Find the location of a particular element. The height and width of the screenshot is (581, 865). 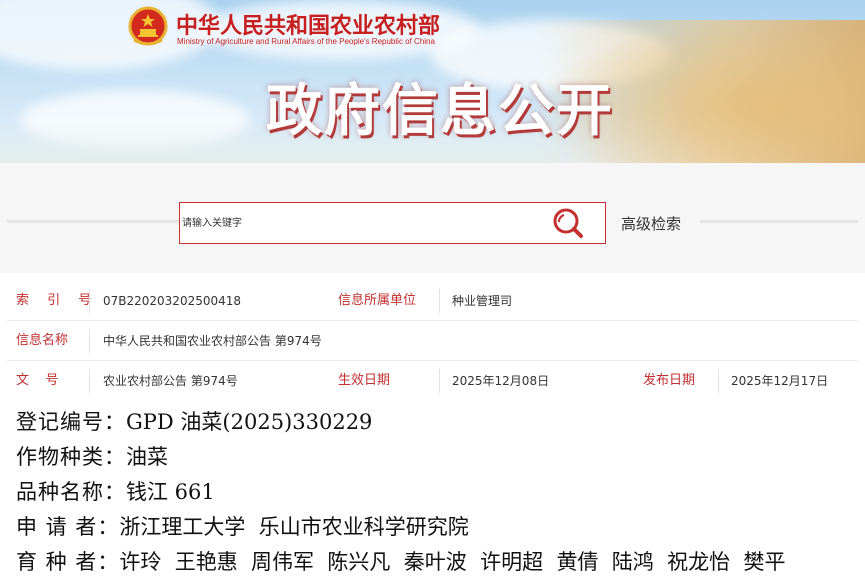

crop-type-line: 作物种类：油菜 is located at coordinates (92, 456).